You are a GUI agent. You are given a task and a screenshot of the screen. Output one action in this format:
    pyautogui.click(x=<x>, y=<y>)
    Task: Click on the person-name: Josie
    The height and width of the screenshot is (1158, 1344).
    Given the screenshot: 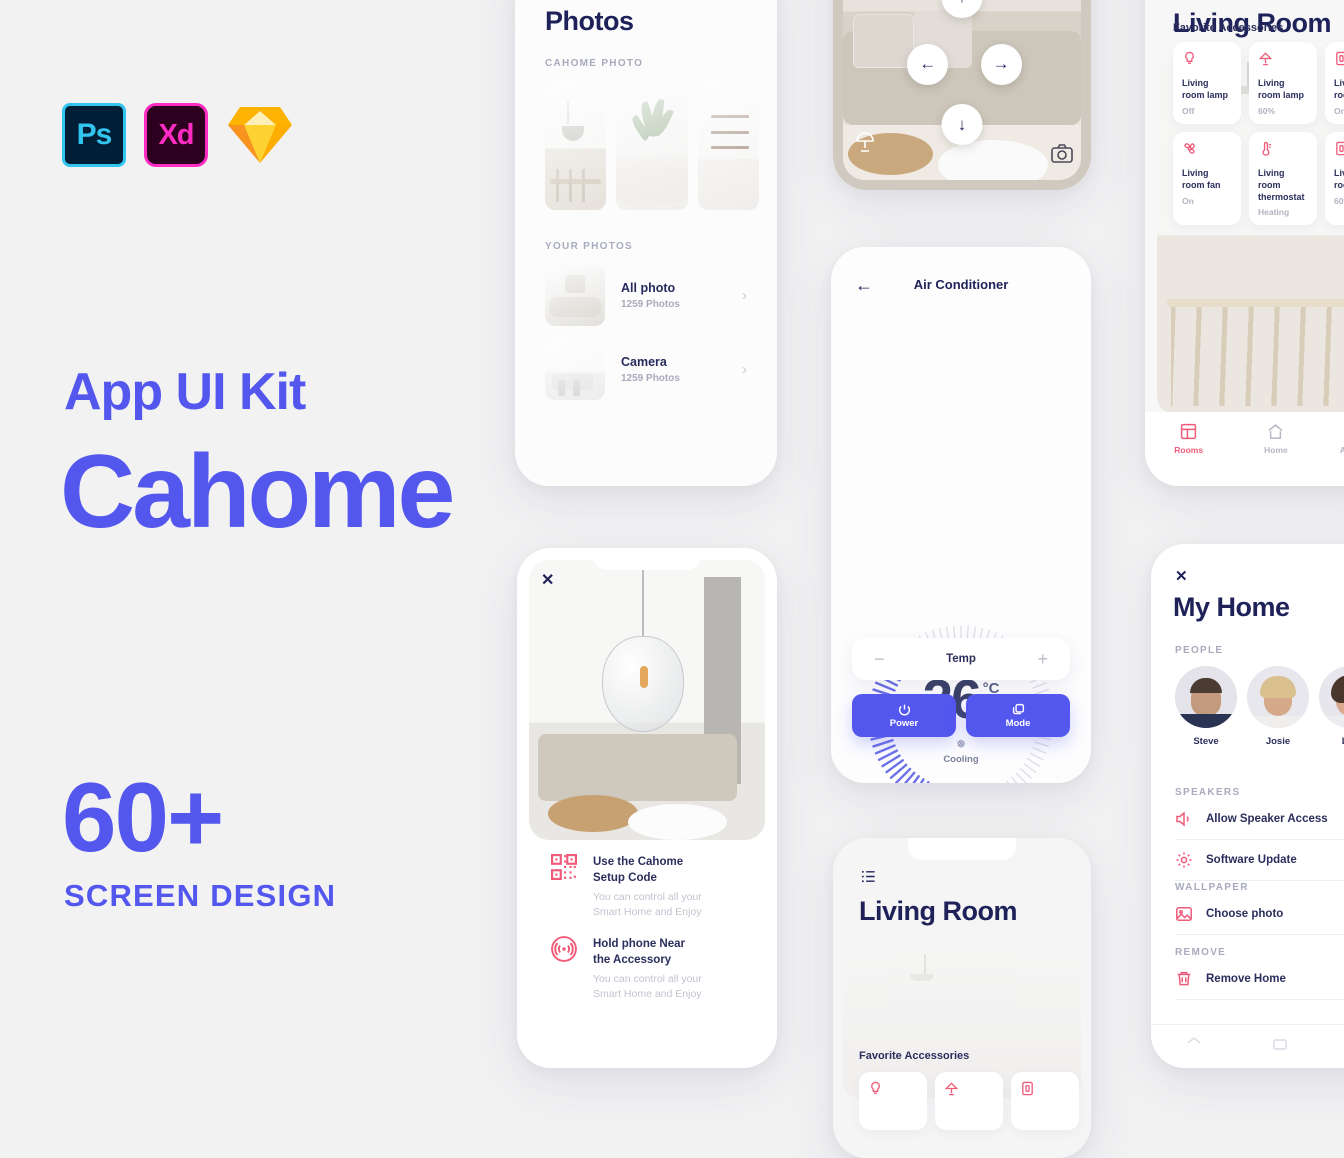 What is the action you would take?
    pyautogui.click(x=1278, y=741)
    